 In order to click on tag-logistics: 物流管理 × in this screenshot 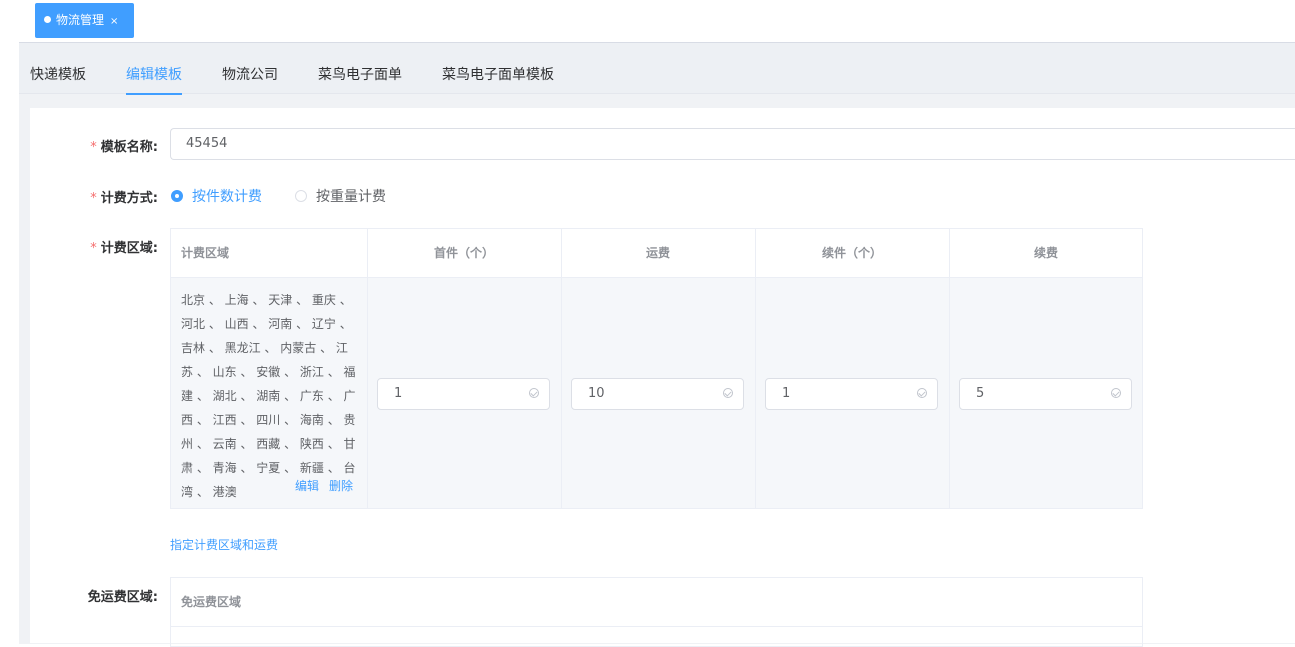, I will do `click(84, 20)`.